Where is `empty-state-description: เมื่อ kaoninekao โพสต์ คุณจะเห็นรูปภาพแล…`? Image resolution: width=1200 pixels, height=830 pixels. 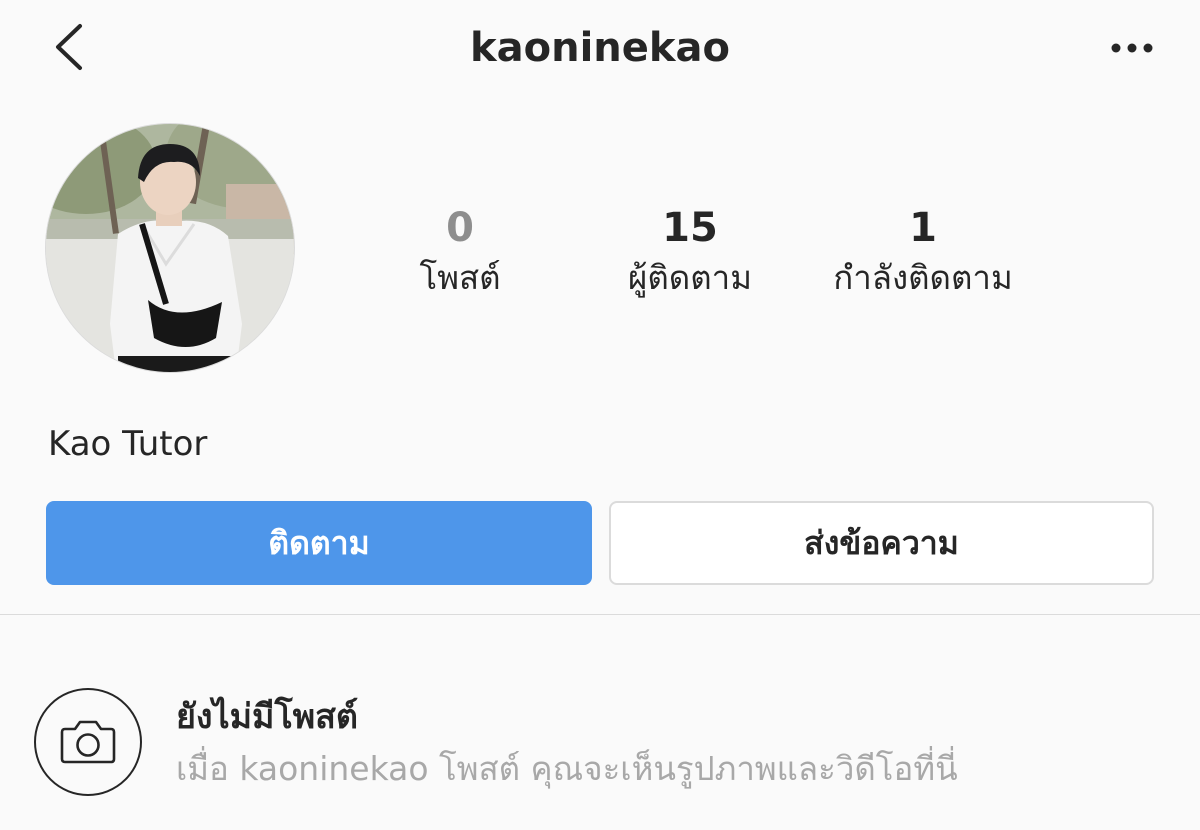 empty-state-description: เมื่อ kaoninekao โพสต์ คุณจะเห็นรูปภาพแล… is located at coordinates (567, 768).